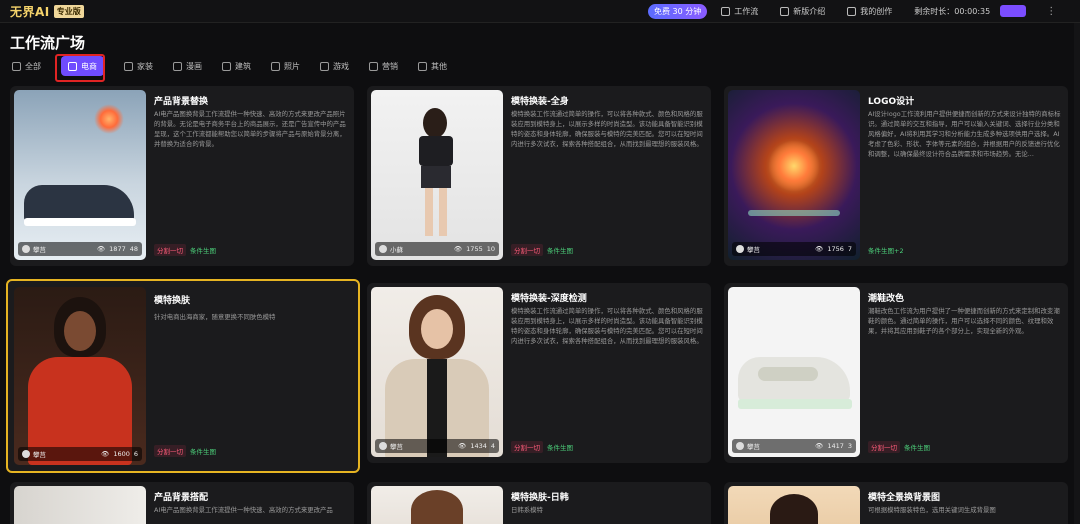 The width and height of the screenshot is (1080, 524). Describe the element at coordinates (80, 454) in the screenshot. I see `card-meta: 攀莒 👁 1600 6` at that location.